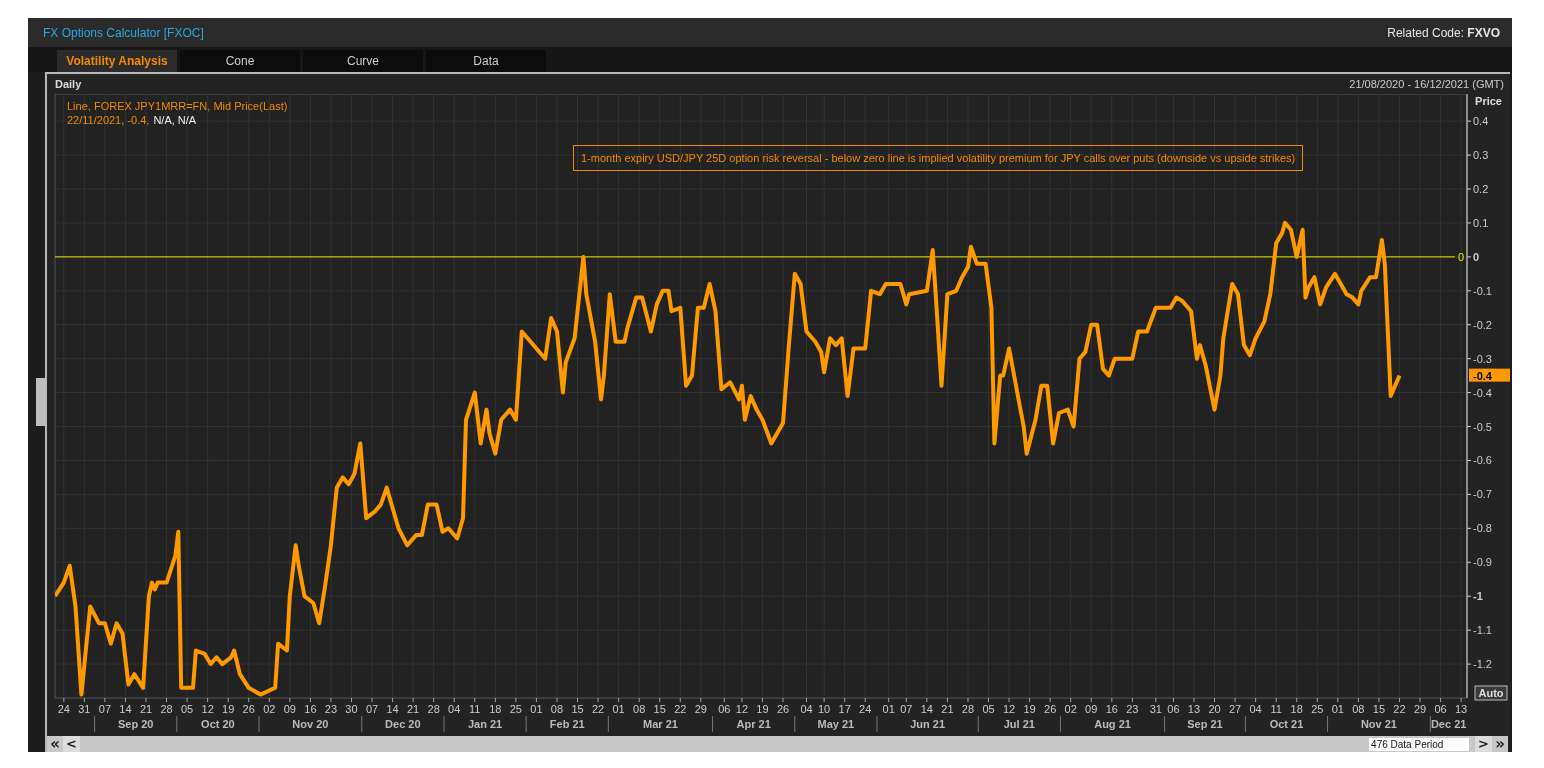 This screenshot has height=768, width=1544. What do you see at coordinates (1482, 358) in the screenshot?
I see `y-axis-label: -0.3` at bounding box center [1482, 358].